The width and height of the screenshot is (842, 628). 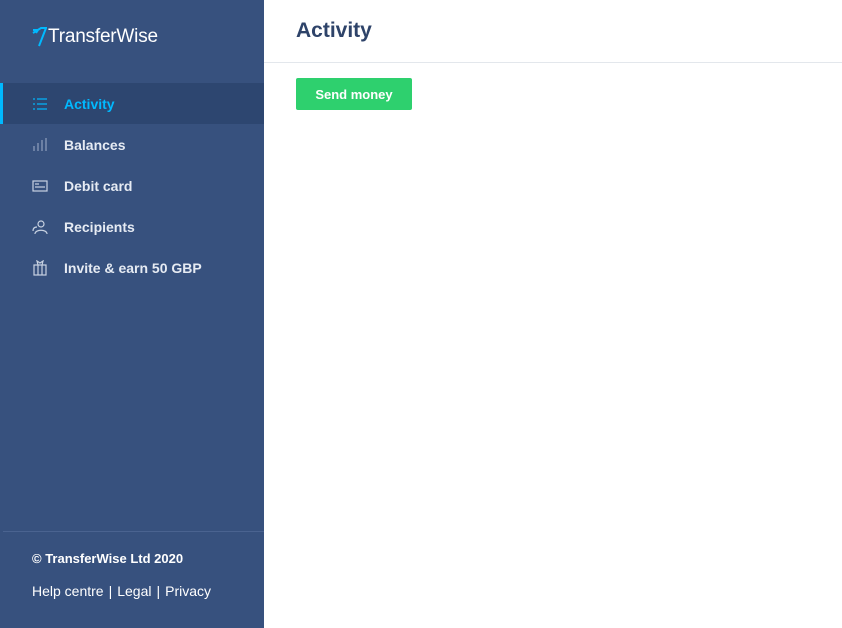 What do you see at coordinates (39, 37) in the screenshot?
I see `transferwise-flag-icon` at bounding box center [39, 37].